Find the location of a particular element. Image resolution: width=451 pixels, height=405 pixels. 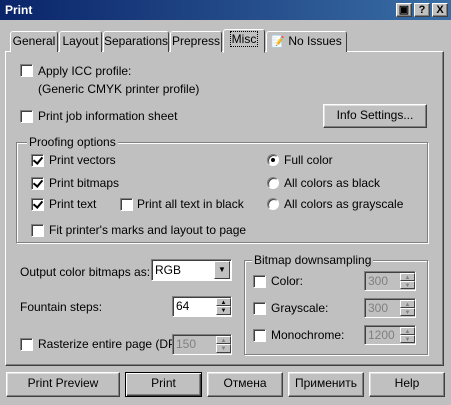

output-color-label: Output color bitmaps as: is located at coordinates (85, 272).